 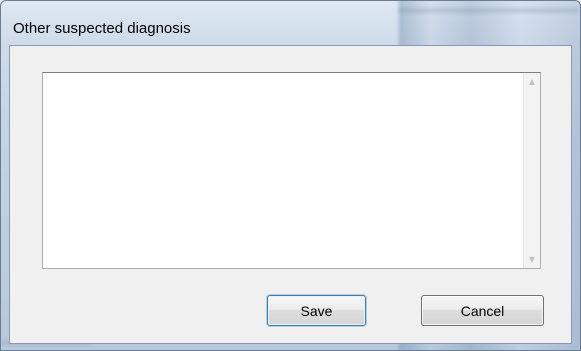 I want to click on title-bar: Other suspected diagnosis, so click(x=290, y=23).